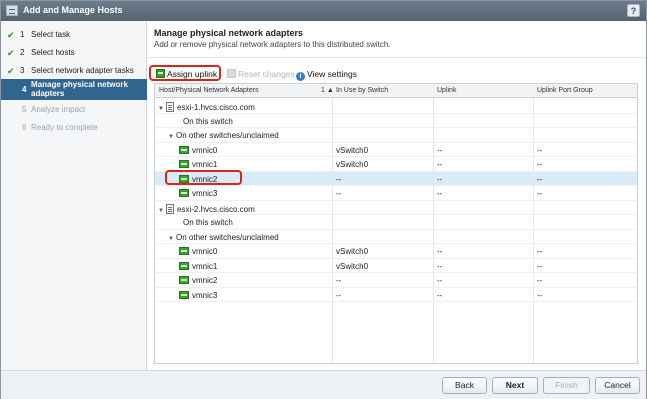 This screenshot has height=399, width=647. What do you see at coordinates (51, 34) in the screenshot?
I see `step-label: Select task` at bounding box center [51, 34].